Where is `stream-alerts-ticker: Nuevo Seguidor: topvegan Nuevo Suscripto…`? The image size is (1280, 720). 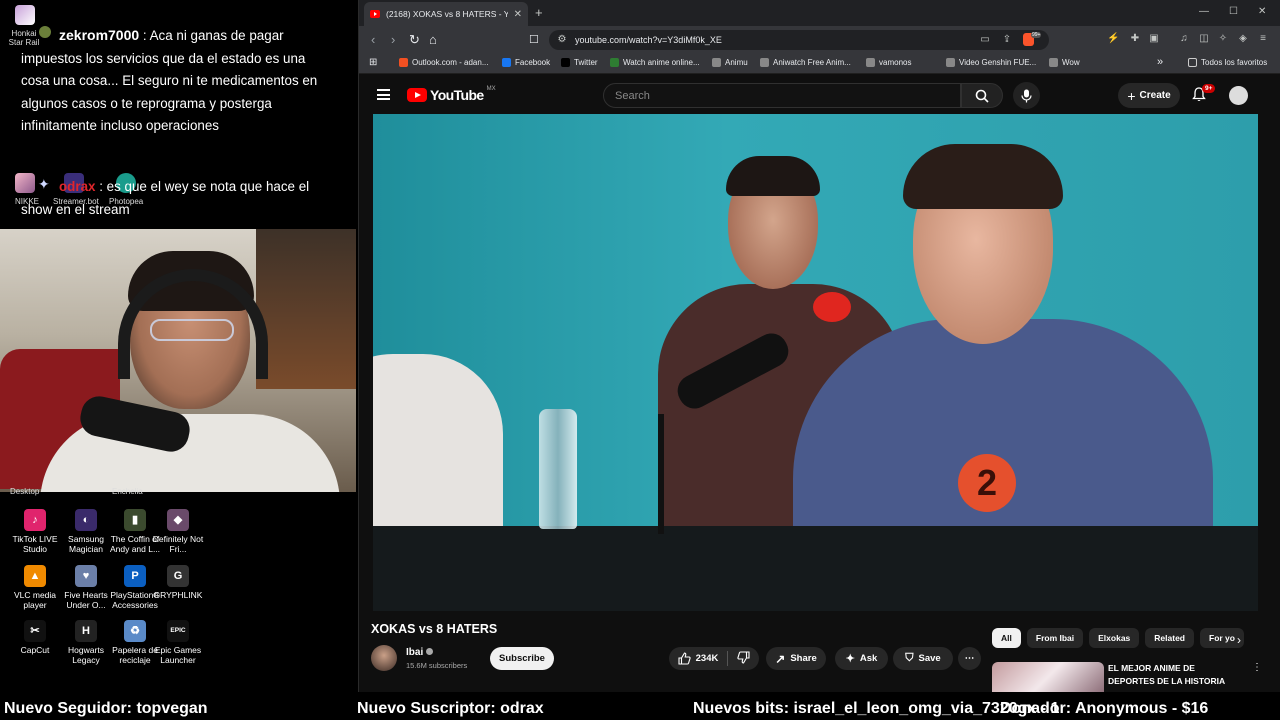
stream-alerts-ticker: Nuevo Seguidor: topvegan Nuevo Suscripto… is located at coordinates (640, 709).